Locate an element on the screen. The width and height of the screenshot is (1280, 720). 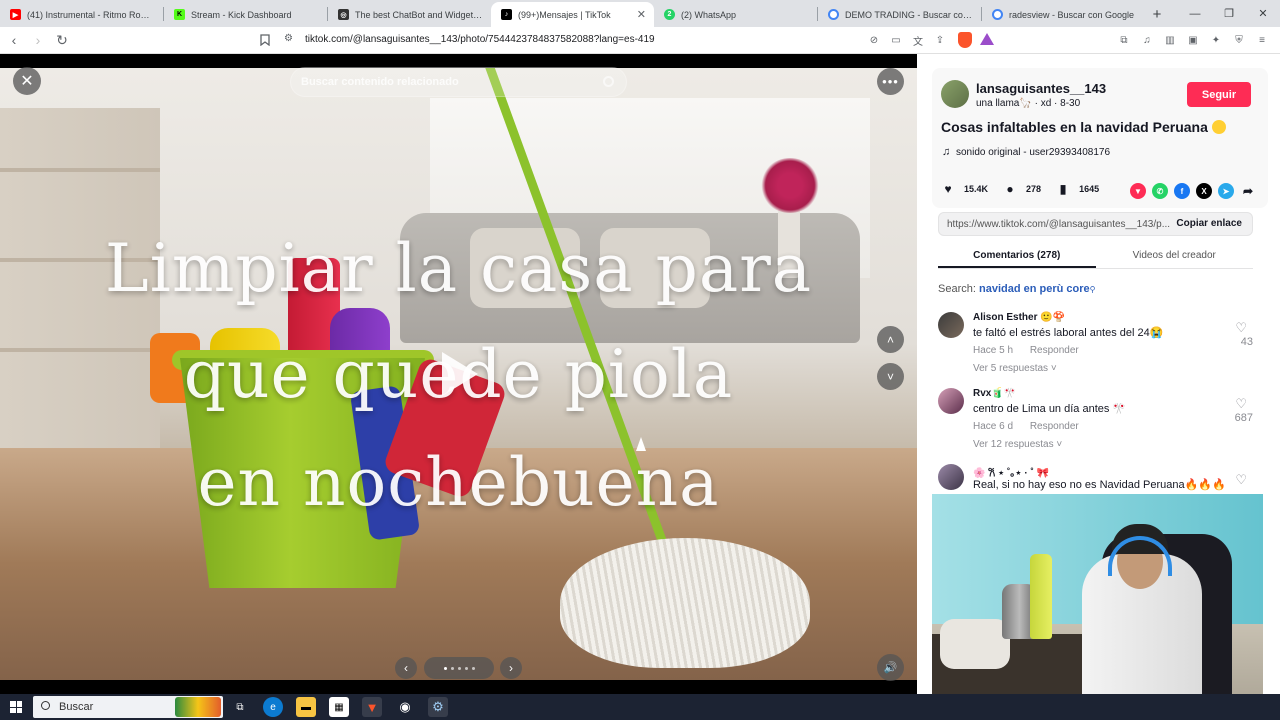
taskbar-search: Buscar is located at coordinates (128, 707).